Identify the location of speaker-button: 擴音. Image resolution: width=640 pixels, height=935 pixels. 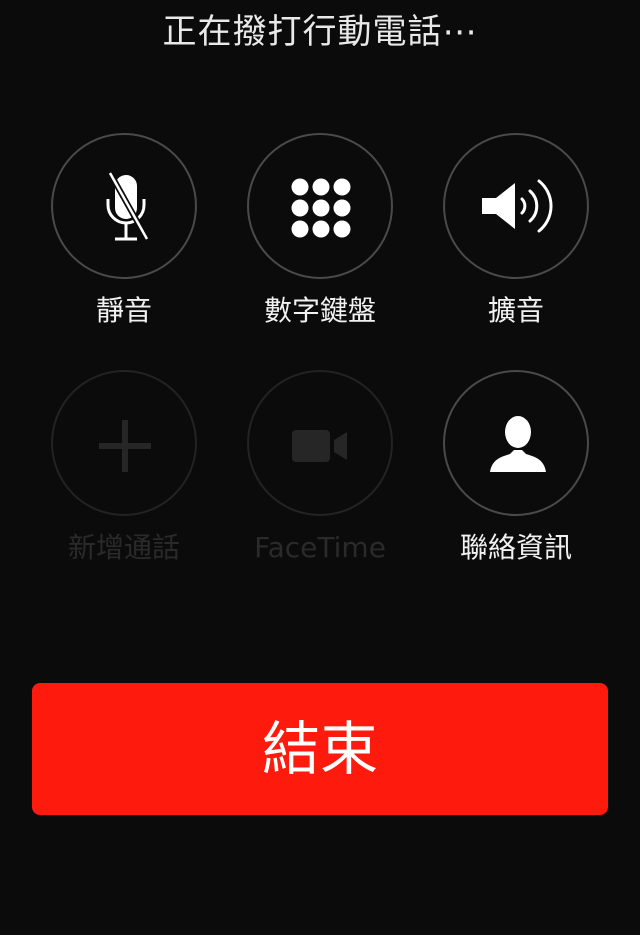
(516, 231).